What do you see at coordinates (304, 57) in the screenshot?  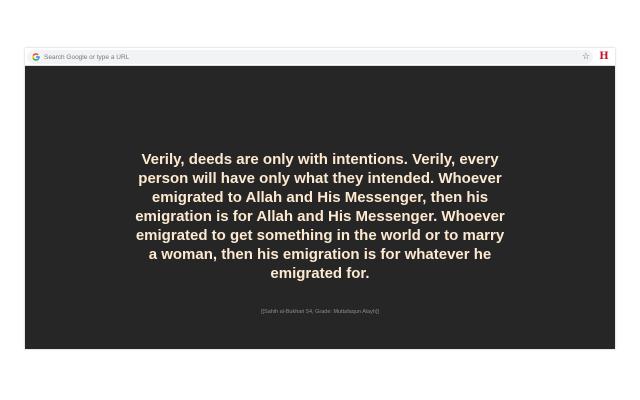 I see `search-input` at bounding box center [304, 57].